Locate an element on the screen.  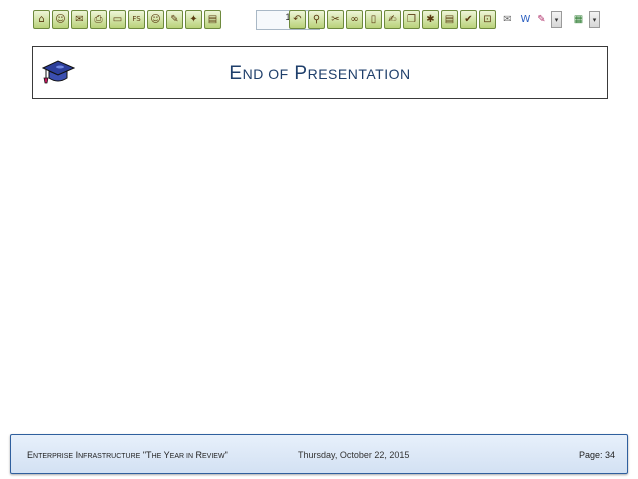
thumbs-up-icon: ✦ is located at coordinates (193, 19).